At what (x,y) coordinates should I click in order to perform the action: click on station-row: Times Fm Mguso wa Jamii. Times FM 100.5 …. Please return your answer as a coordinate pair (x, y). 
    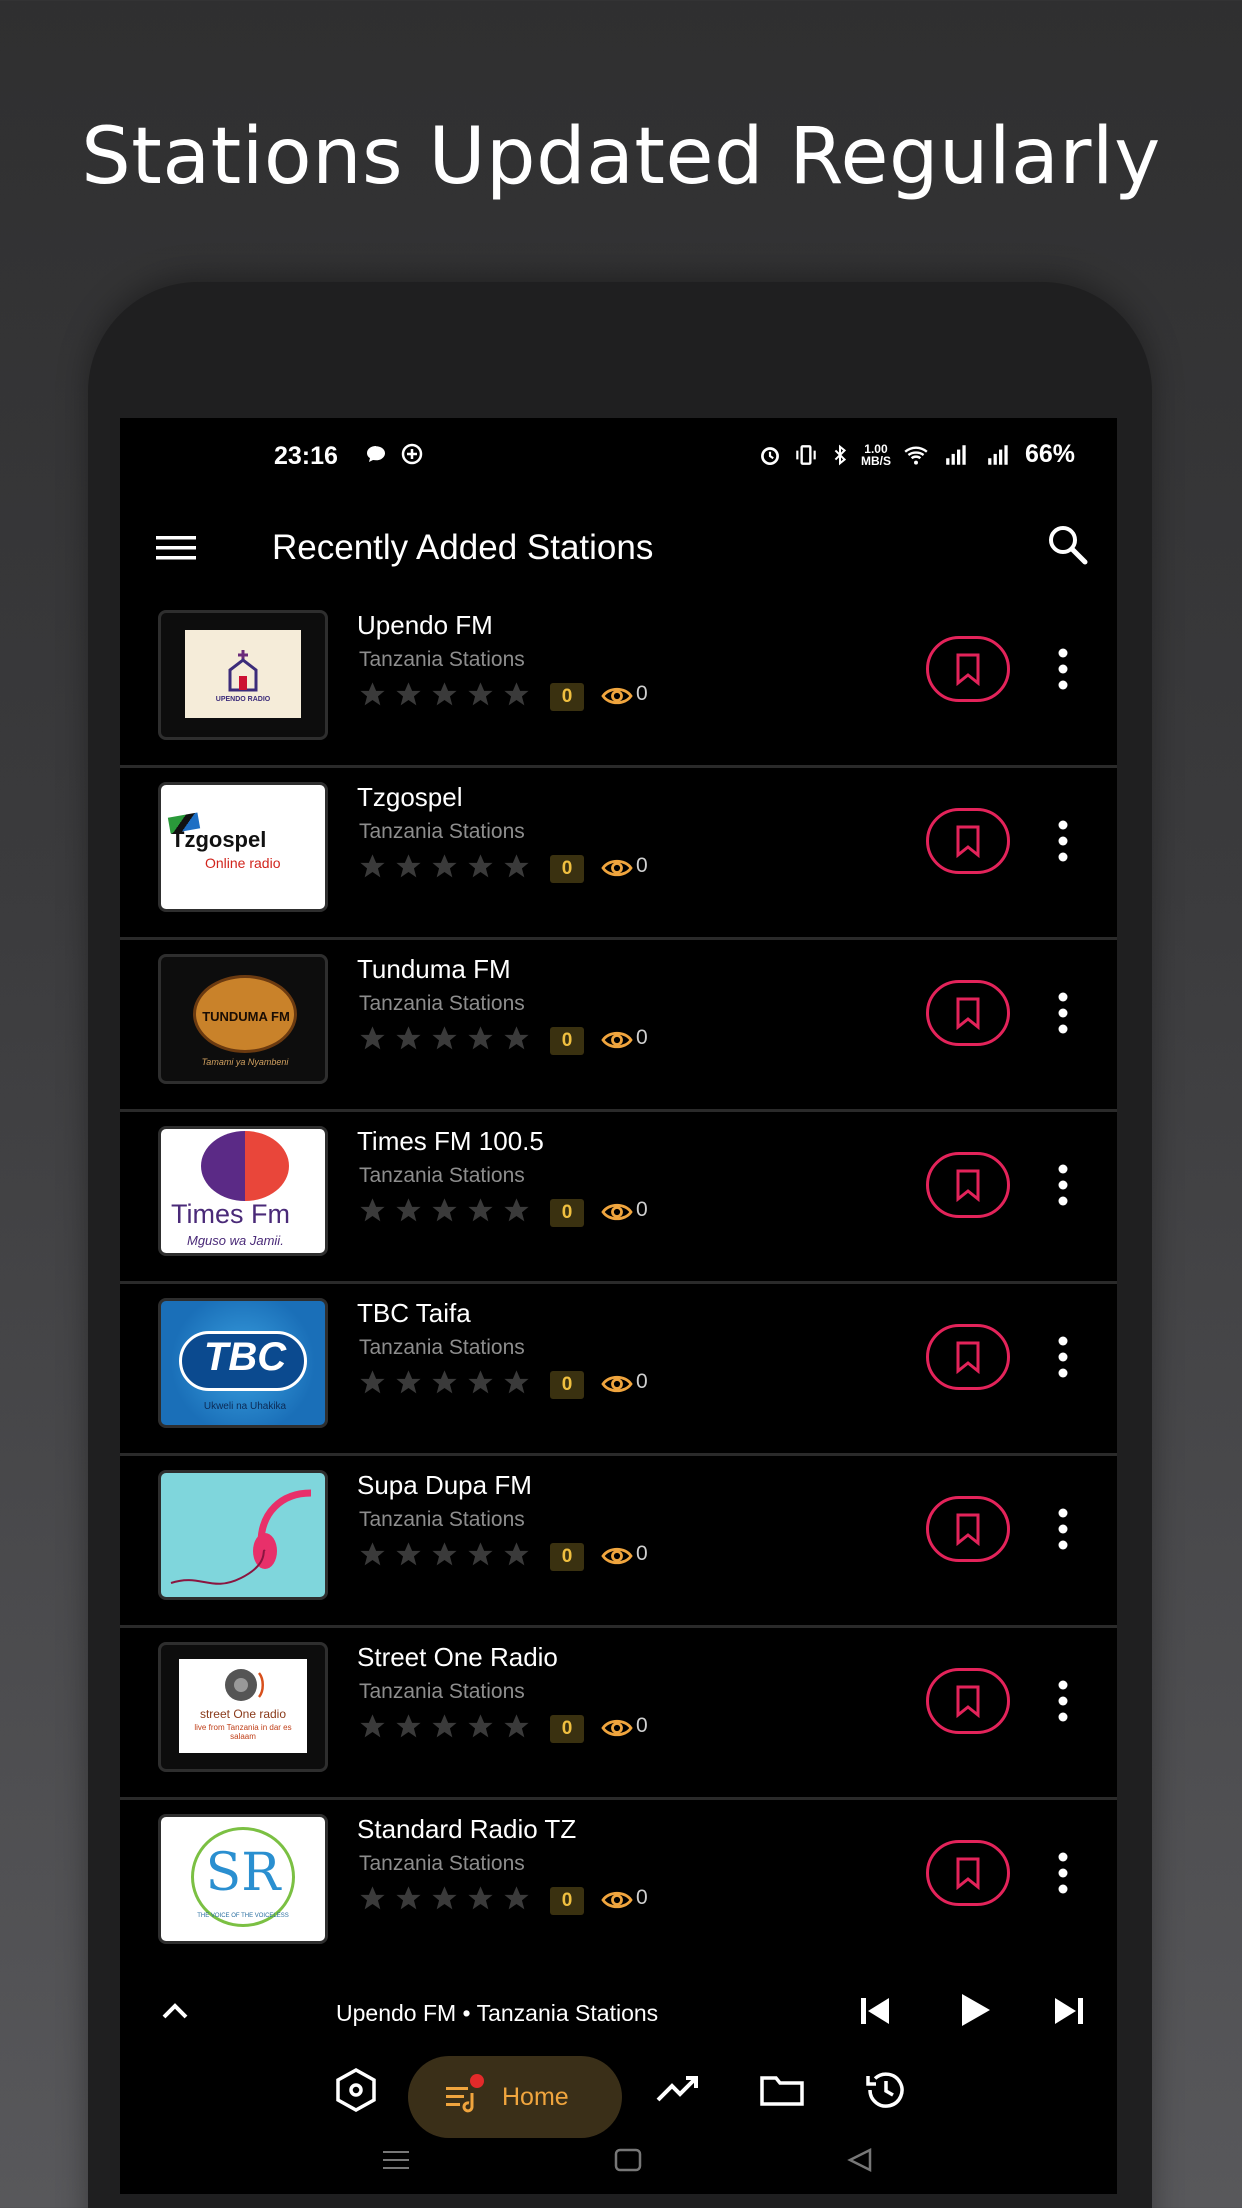
    Looking at the image, I should click on (618, 1198).